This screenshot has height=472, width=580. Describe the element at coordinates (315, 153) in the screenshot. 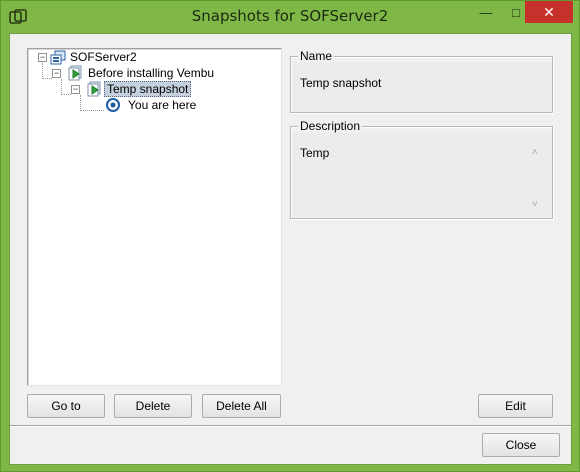

I see `snapshot-description-value: Temp` at that location.